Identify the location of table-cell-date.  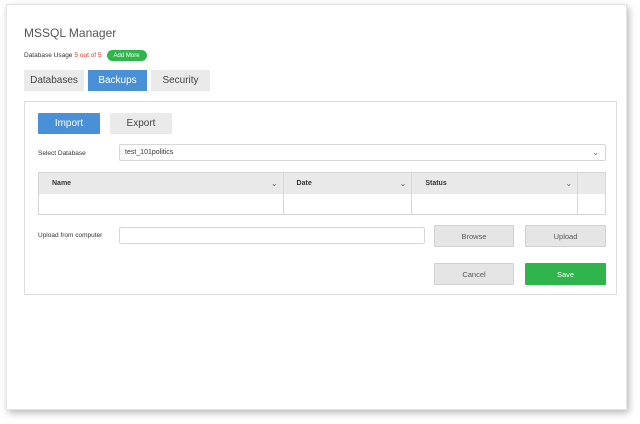
(348, 204).